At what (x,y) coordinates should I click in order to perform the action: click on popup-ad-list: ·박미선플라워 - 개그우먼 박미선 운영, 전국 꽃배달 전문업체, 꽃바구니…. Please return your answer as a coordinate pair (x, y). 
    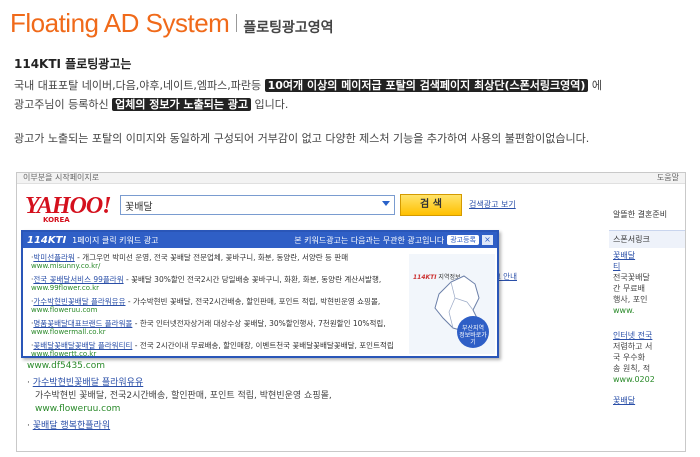
    Looking at the image, I should click on (213, 308).